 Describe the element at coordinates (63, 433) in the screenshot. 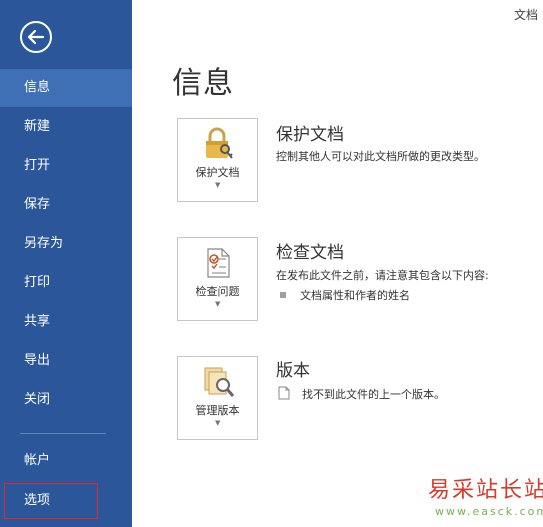

I see `nav-divider` at that location.